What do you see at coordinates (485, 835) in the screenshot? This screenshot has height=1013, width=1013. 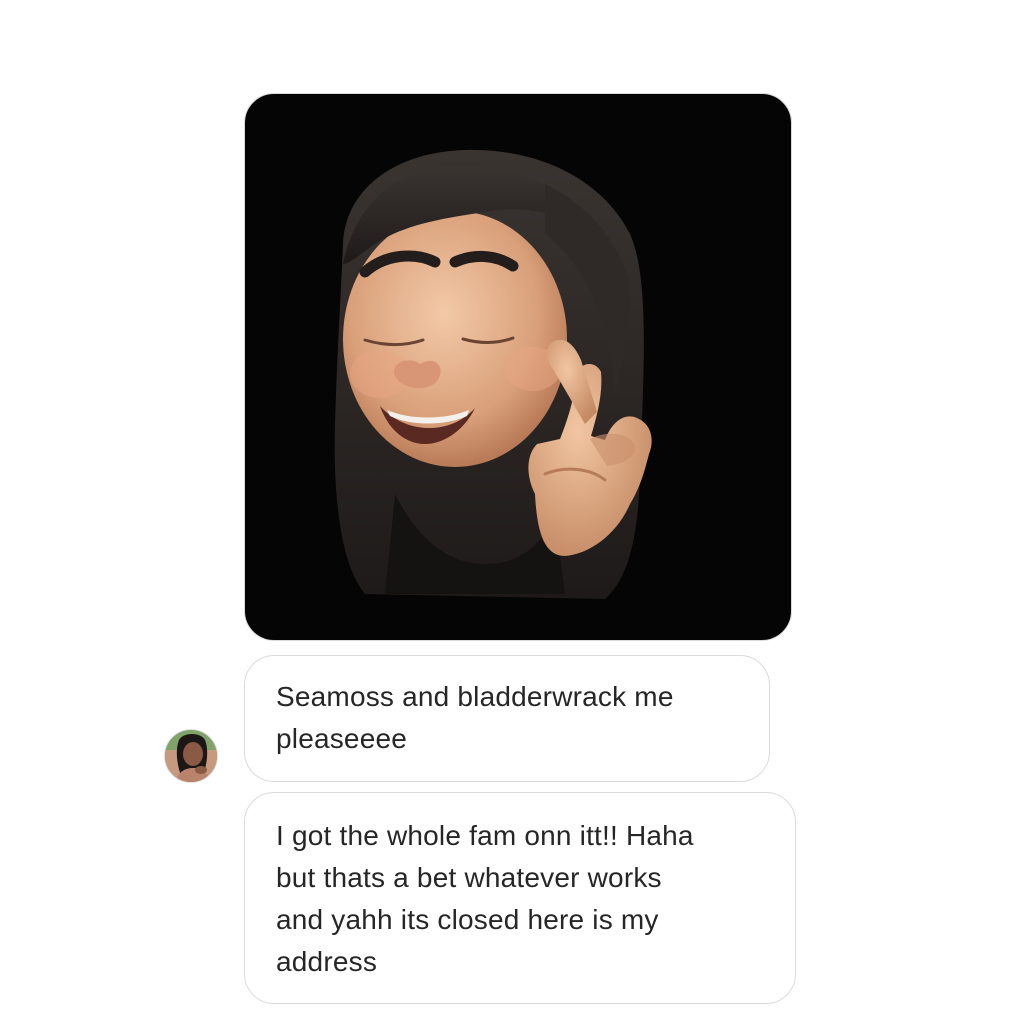 I see `message-text-line: I got the whole fam onn itt!! Haha` at bounding box center [485, 835].